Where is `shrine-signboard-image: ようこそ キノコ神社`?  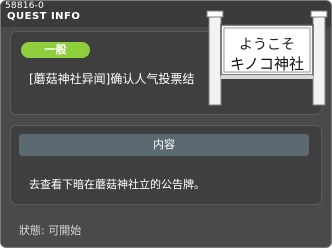 shrine-signboard-image: ようこそ キノコ神社 is located at coordinates (267, 58).